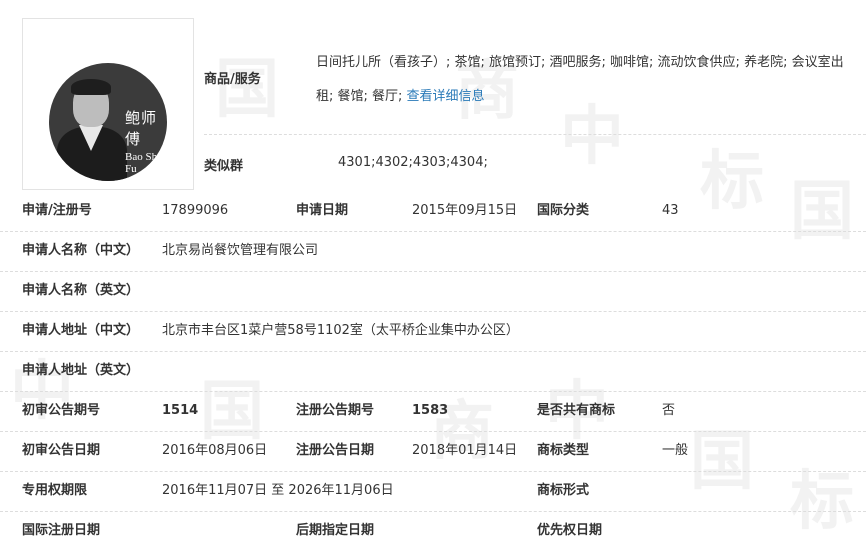 This screenshot has width=866, height=552. Describe the element at coordinates (108, 122) in the screenshot. I see `logo-portrait: 鲍师傅 Bao Shi Fu` at that location.